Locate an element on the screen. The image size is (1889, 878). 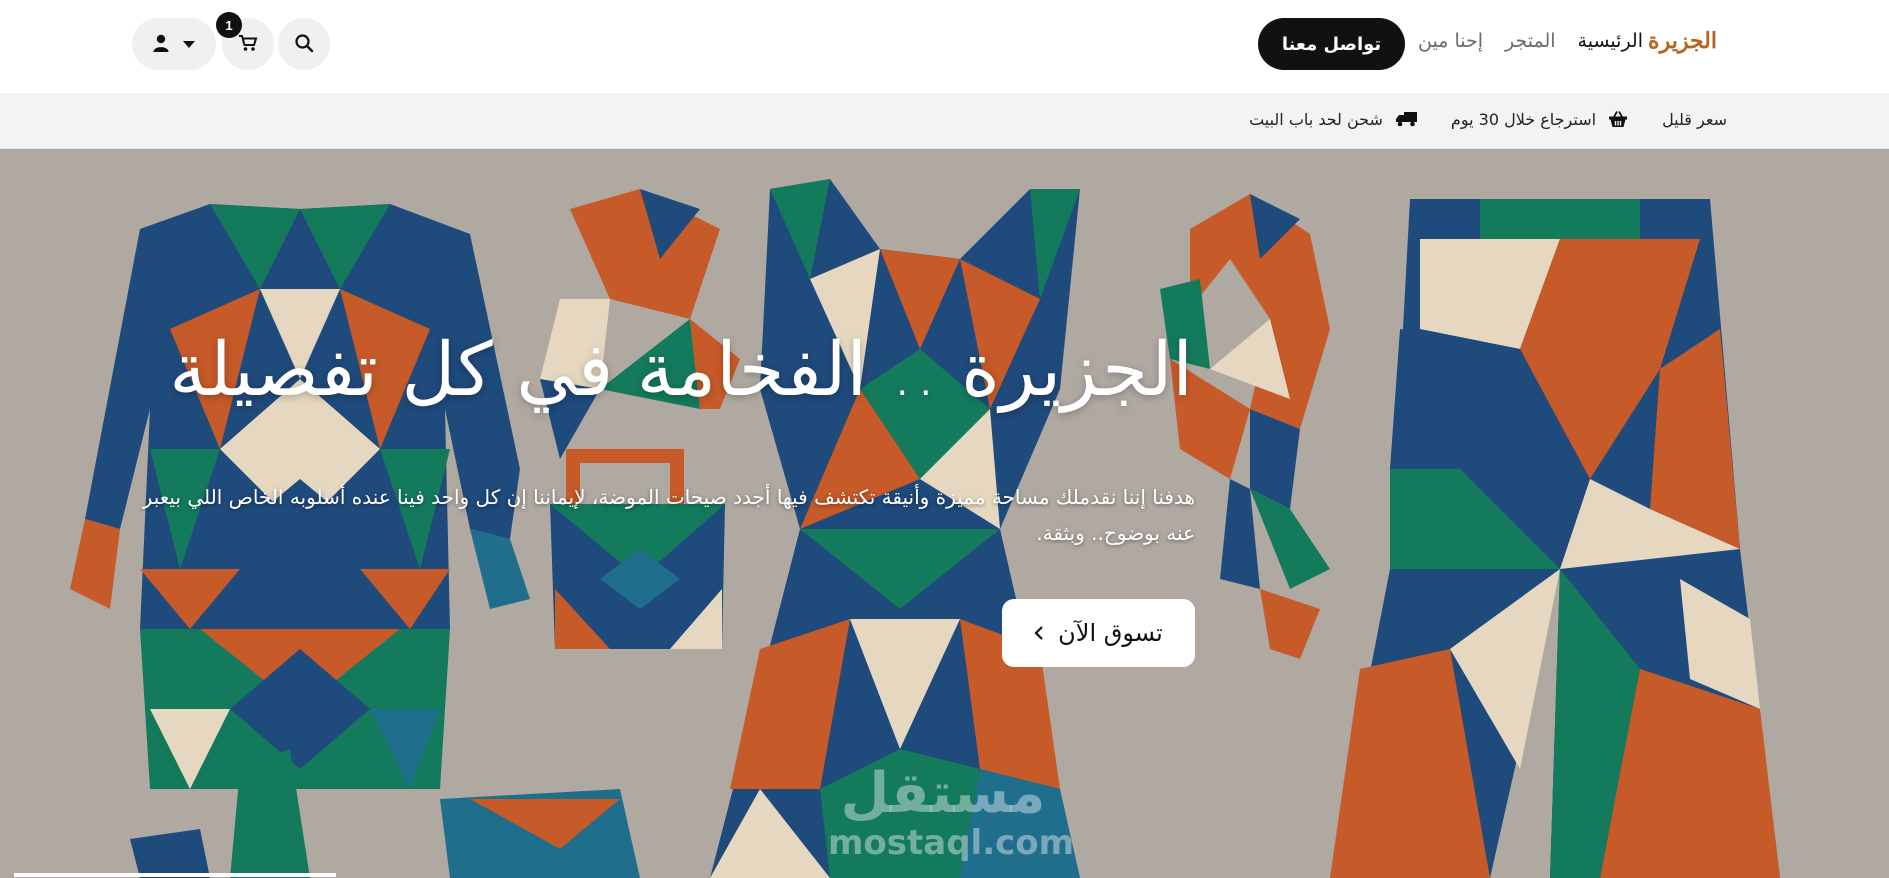
feature-returns: استرجاع خلال 30 يوم is located at coordinates (1539, 119).